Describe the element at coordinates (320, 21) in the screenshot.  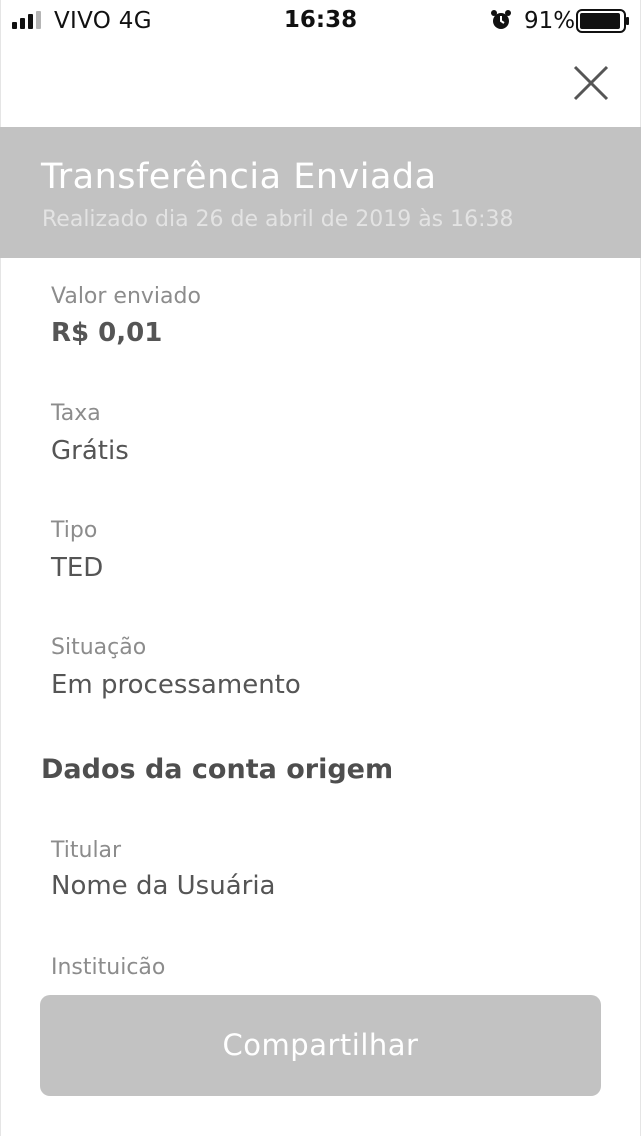
I see `status-bar: VIVO 4G 16:38 91%` at that location.